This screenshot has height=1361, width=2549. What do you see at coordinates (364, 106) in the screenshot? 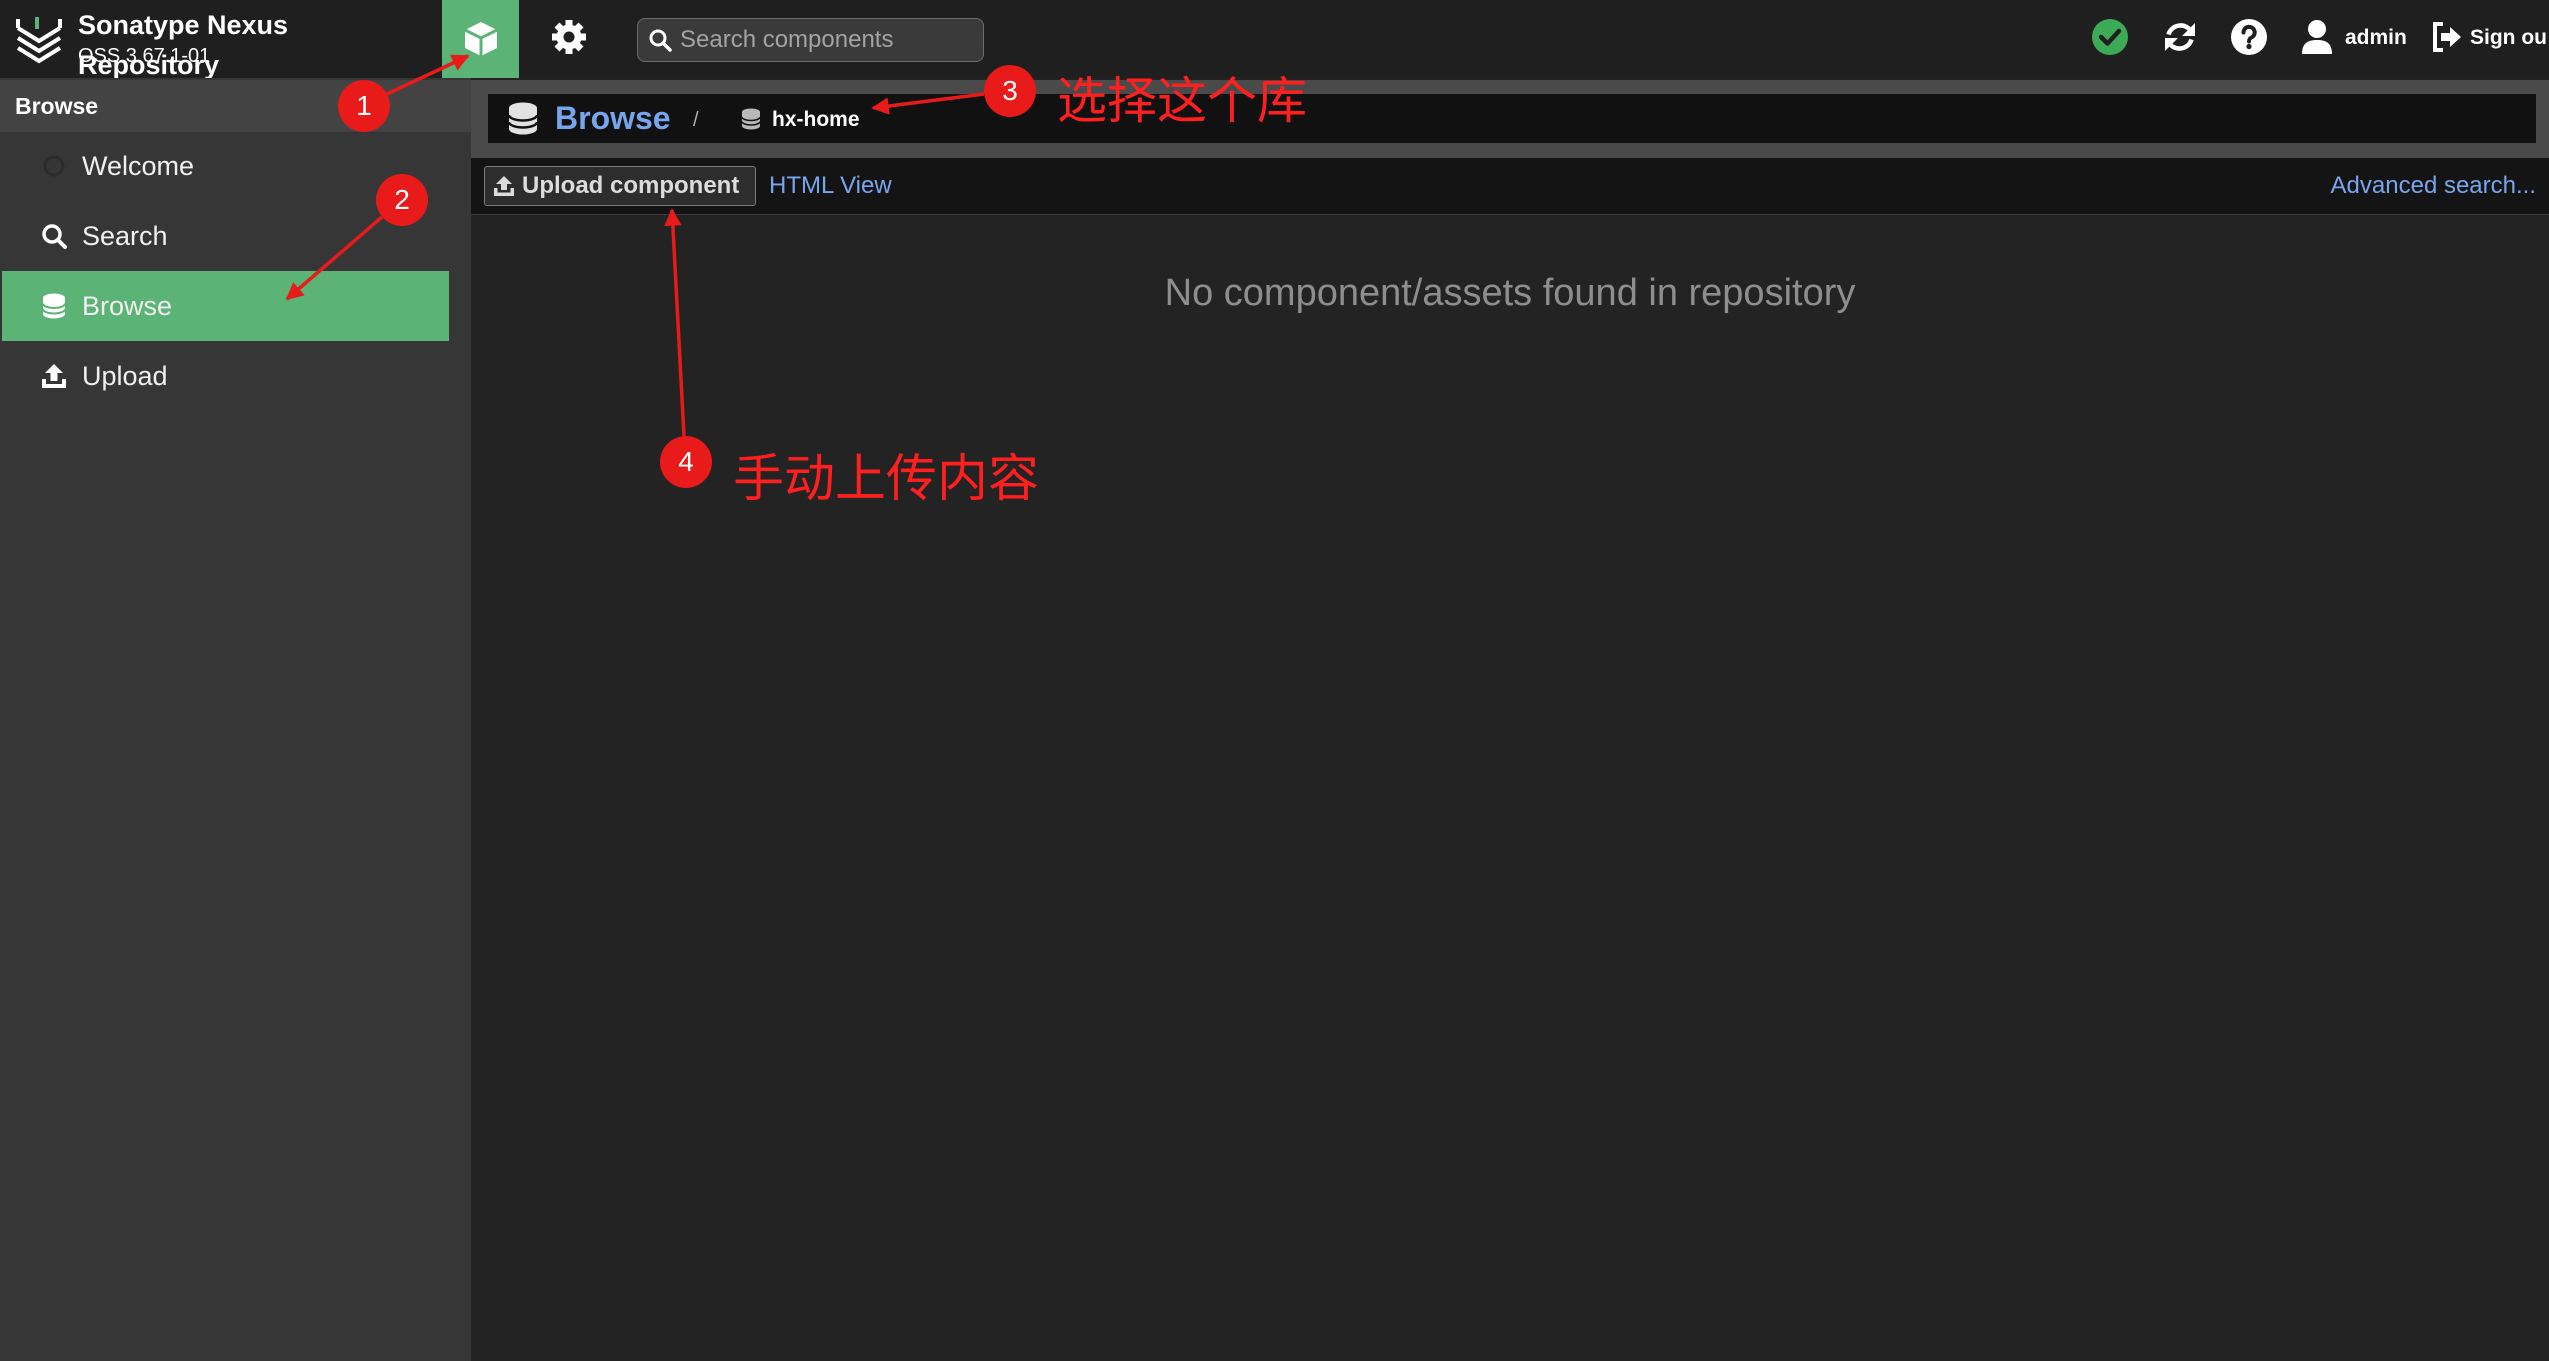
I see `annotation-marker-1: 1` at bounding box center [364, 106].